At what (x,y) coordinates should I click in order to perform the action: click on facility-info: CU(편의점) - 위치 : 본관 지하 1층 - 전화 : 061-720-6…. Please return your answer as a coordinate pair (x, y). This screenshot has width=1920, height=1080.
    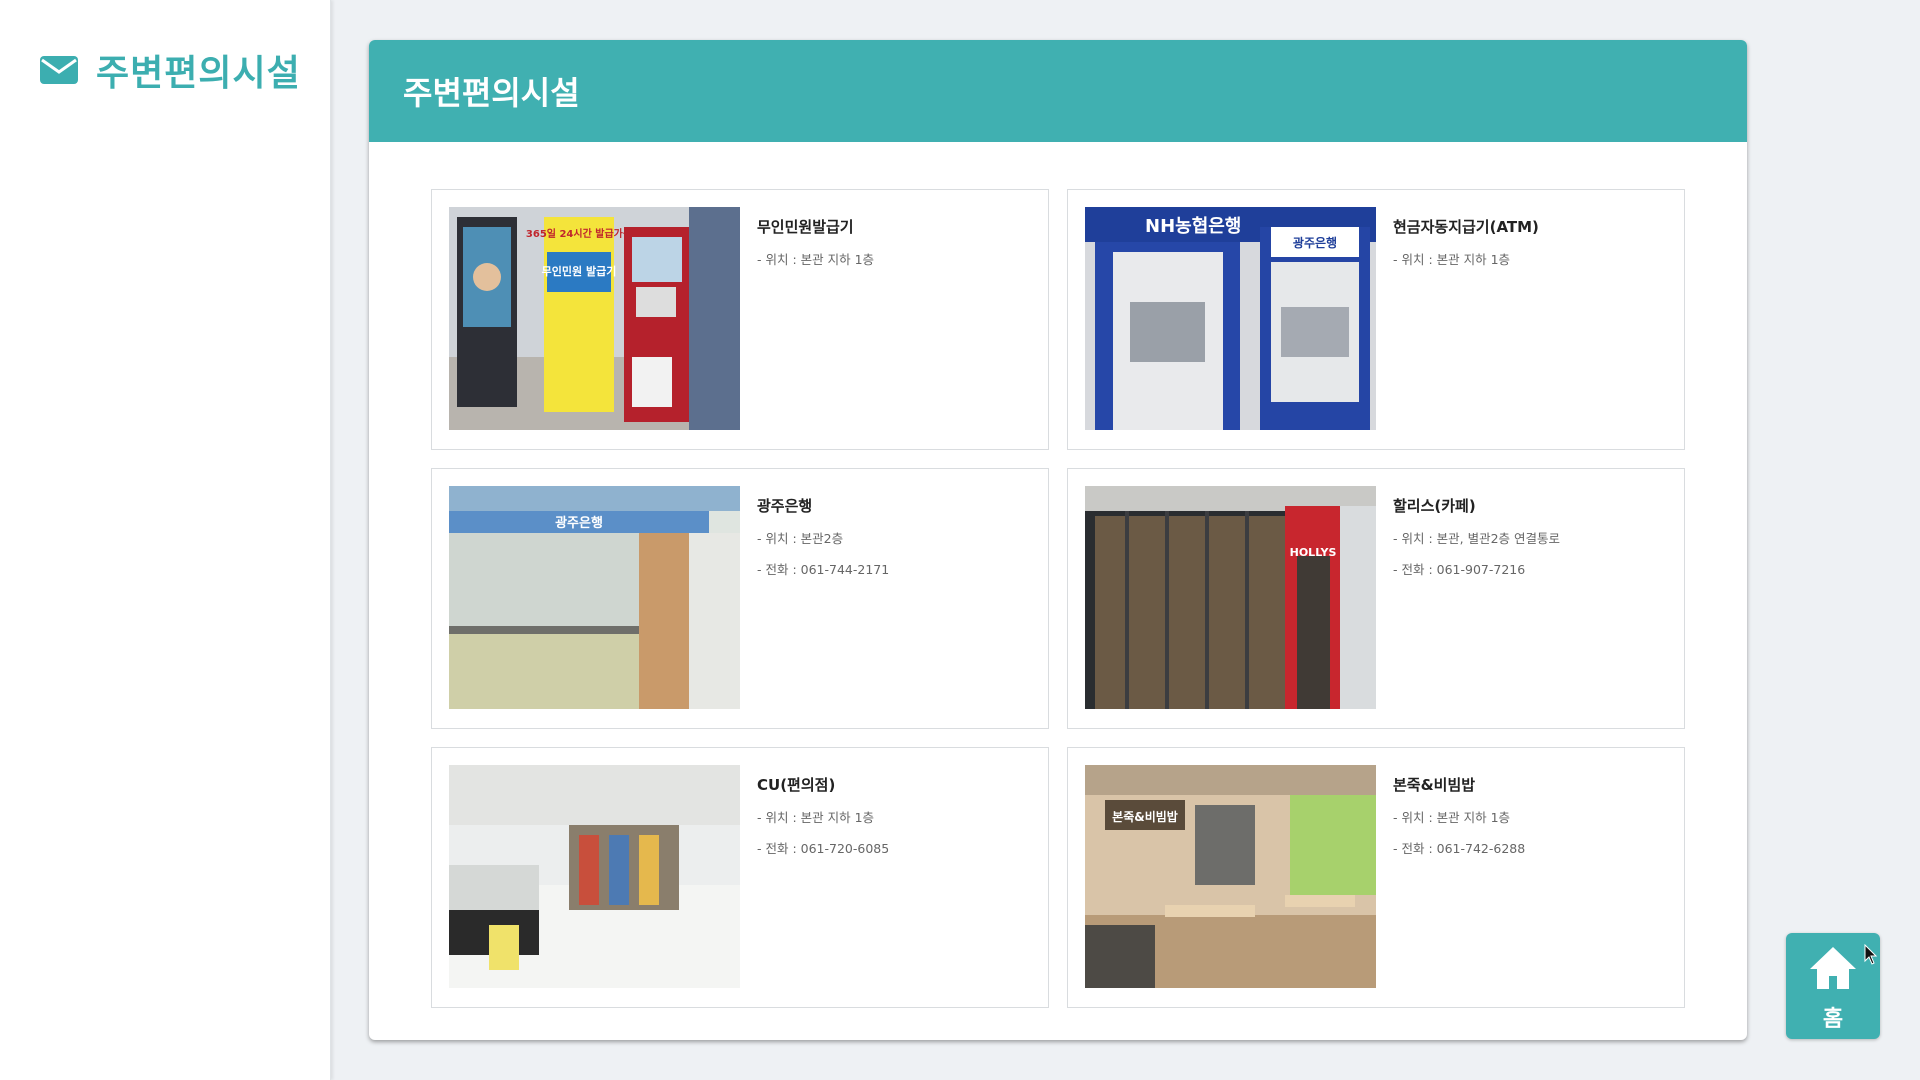
    Looking at the image, I should click on (897, 821).